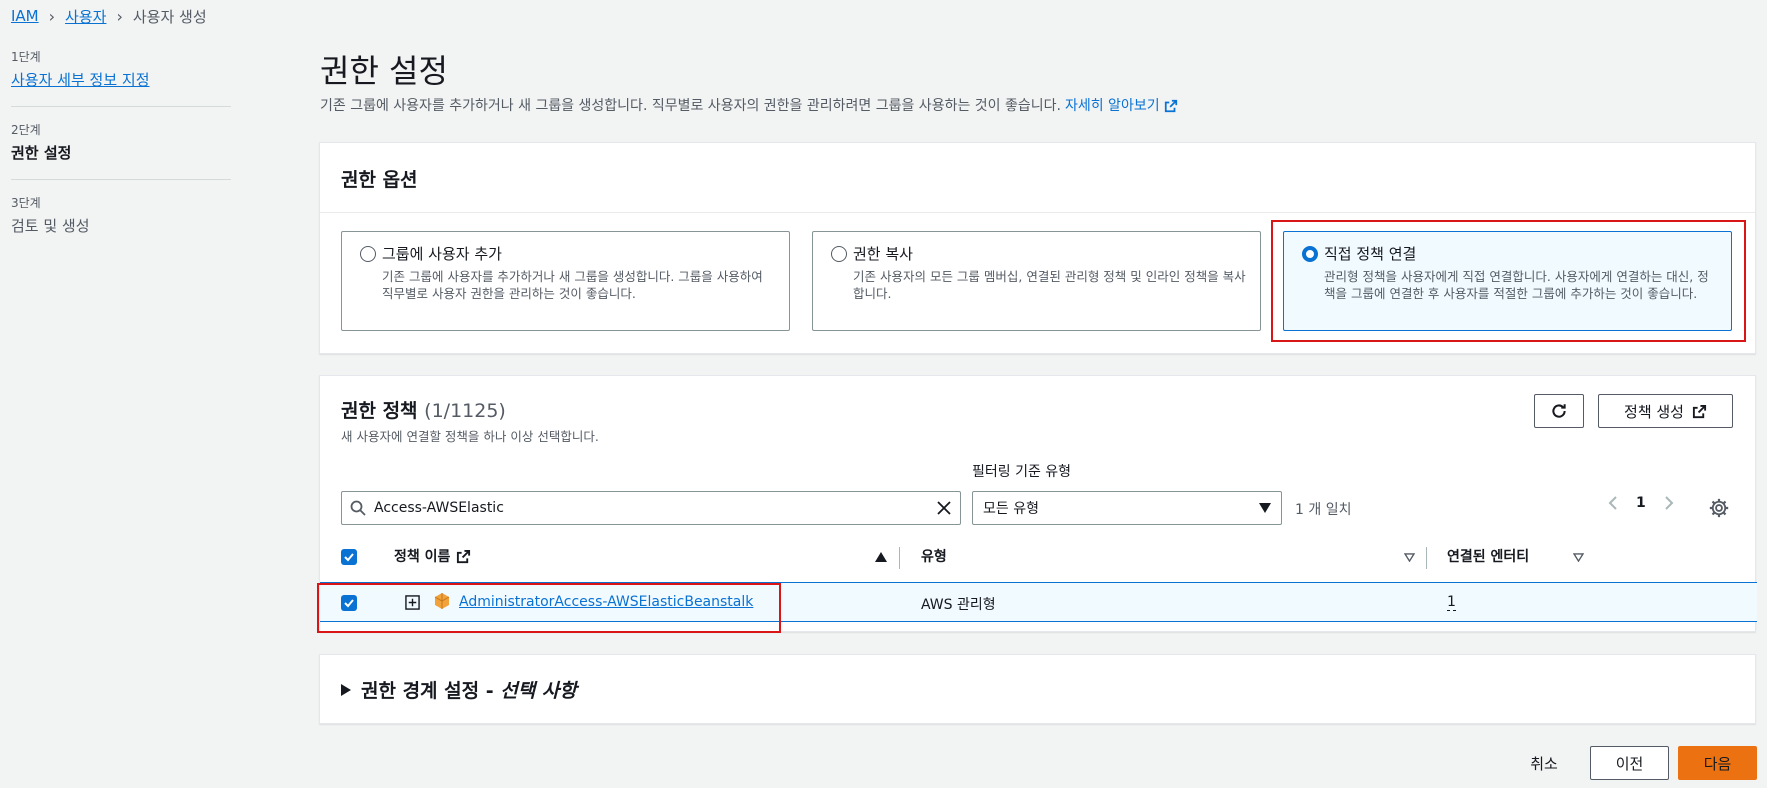 The width and height of the screenshot is (1767, 788). Describe the element at coordinates (26, 57) in the screenshot. I see `step-1-label: 1단계` at that location.